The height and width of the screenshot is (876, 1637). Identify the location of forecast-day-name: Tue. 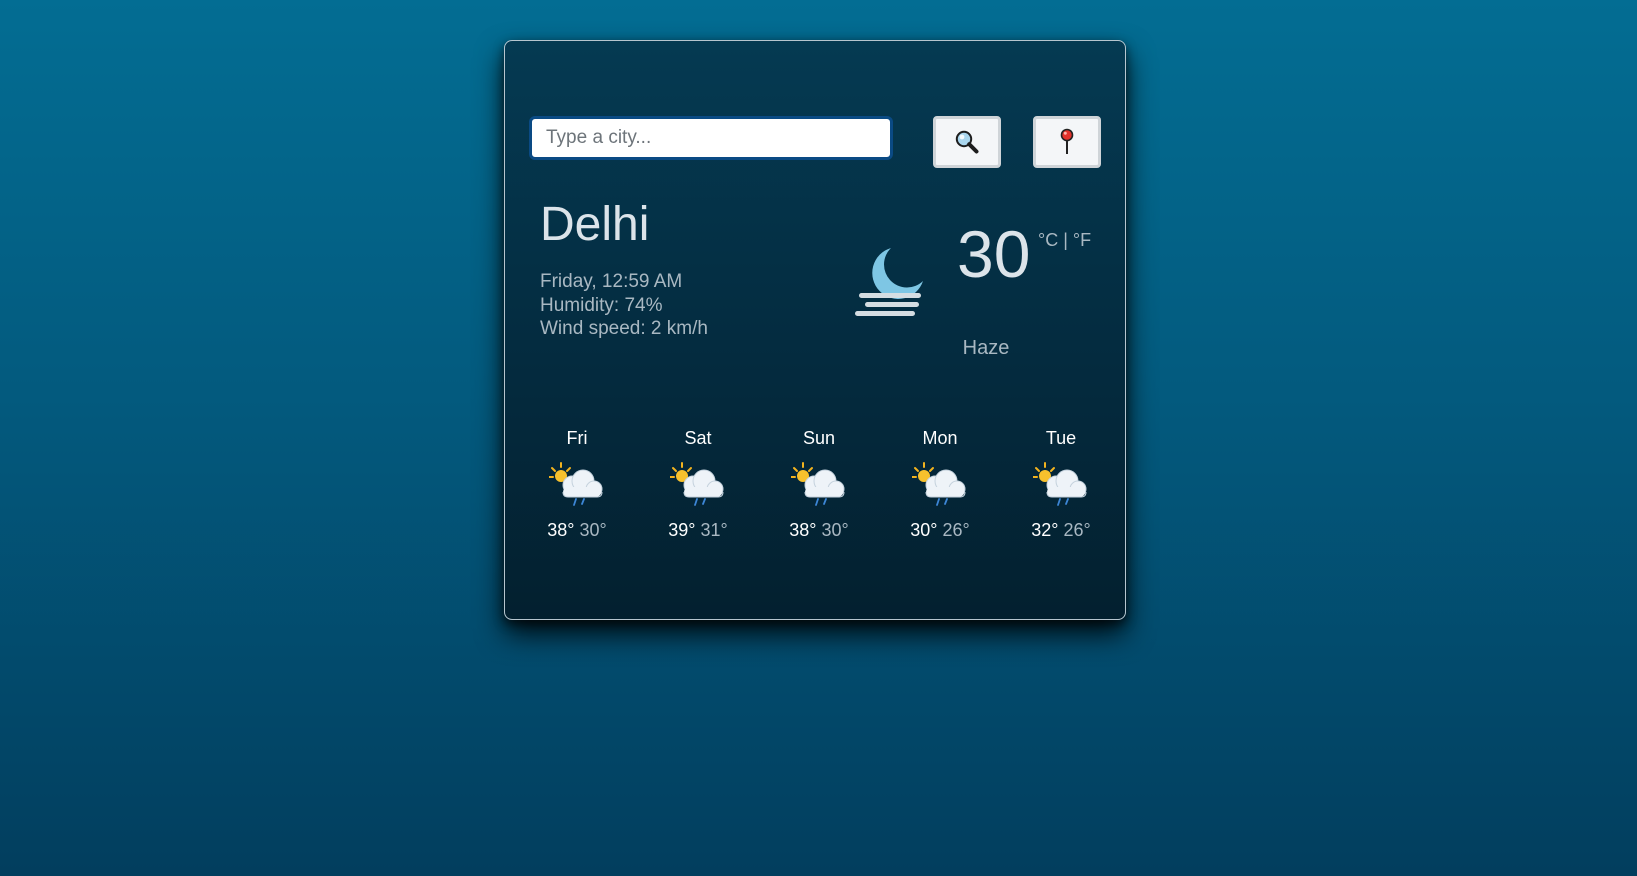
(1061, 438).